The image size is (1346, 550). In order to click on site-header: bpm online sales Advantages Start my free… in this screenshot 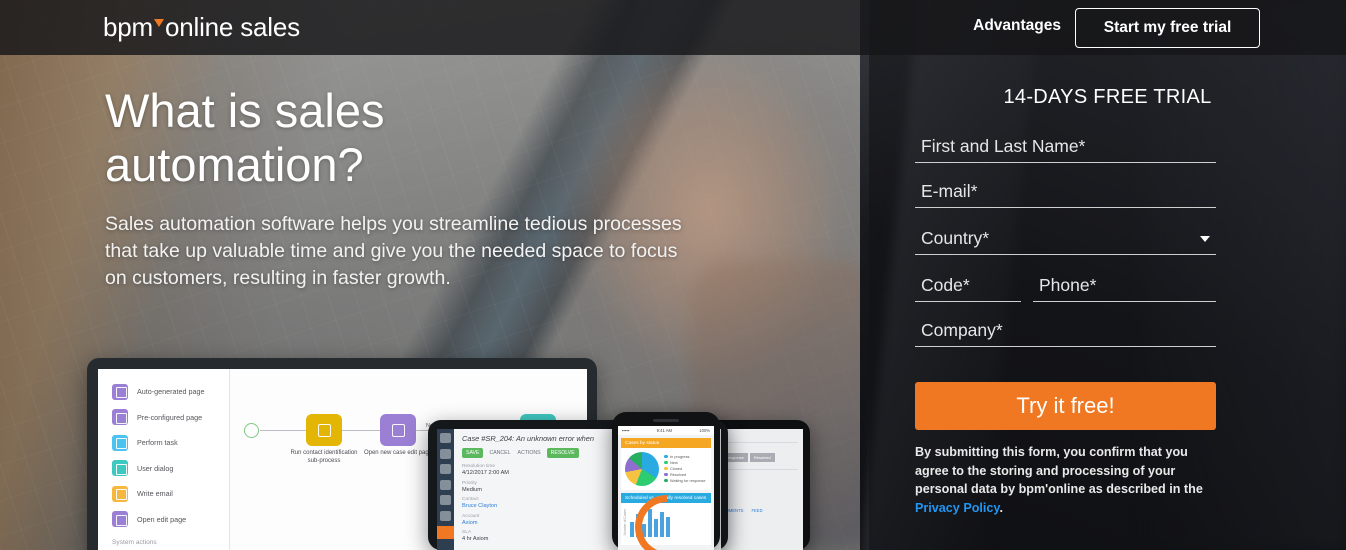, I will do `click(673, 27)`.